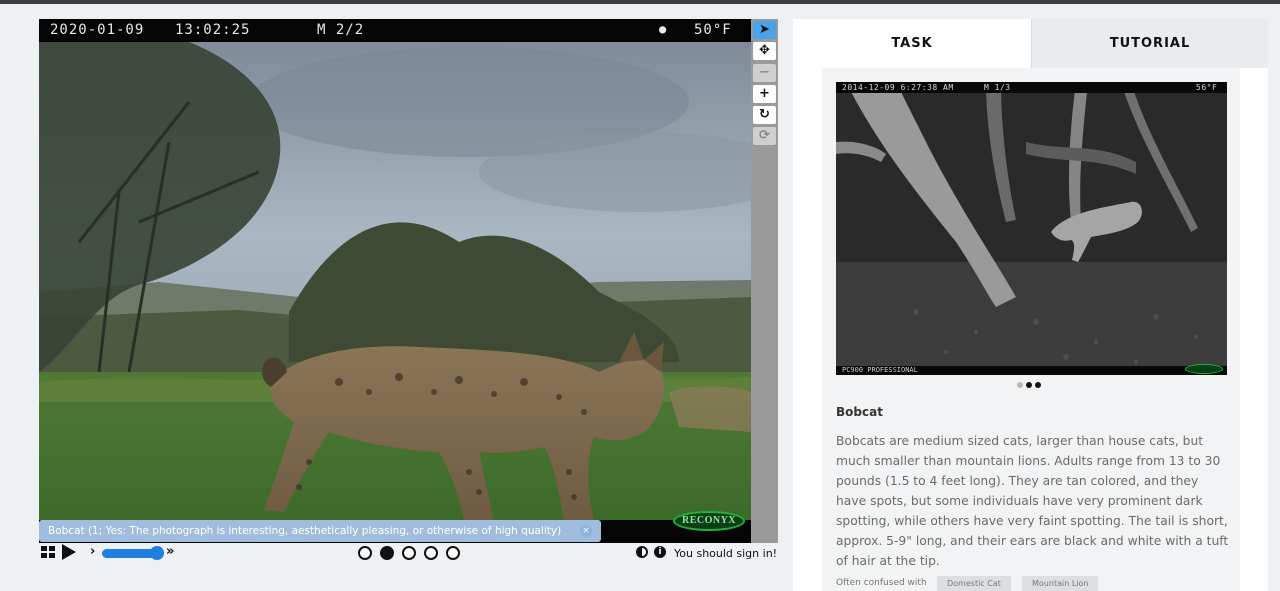  I want to click on sign-in-message: You should sign in!, so click(726, 553).